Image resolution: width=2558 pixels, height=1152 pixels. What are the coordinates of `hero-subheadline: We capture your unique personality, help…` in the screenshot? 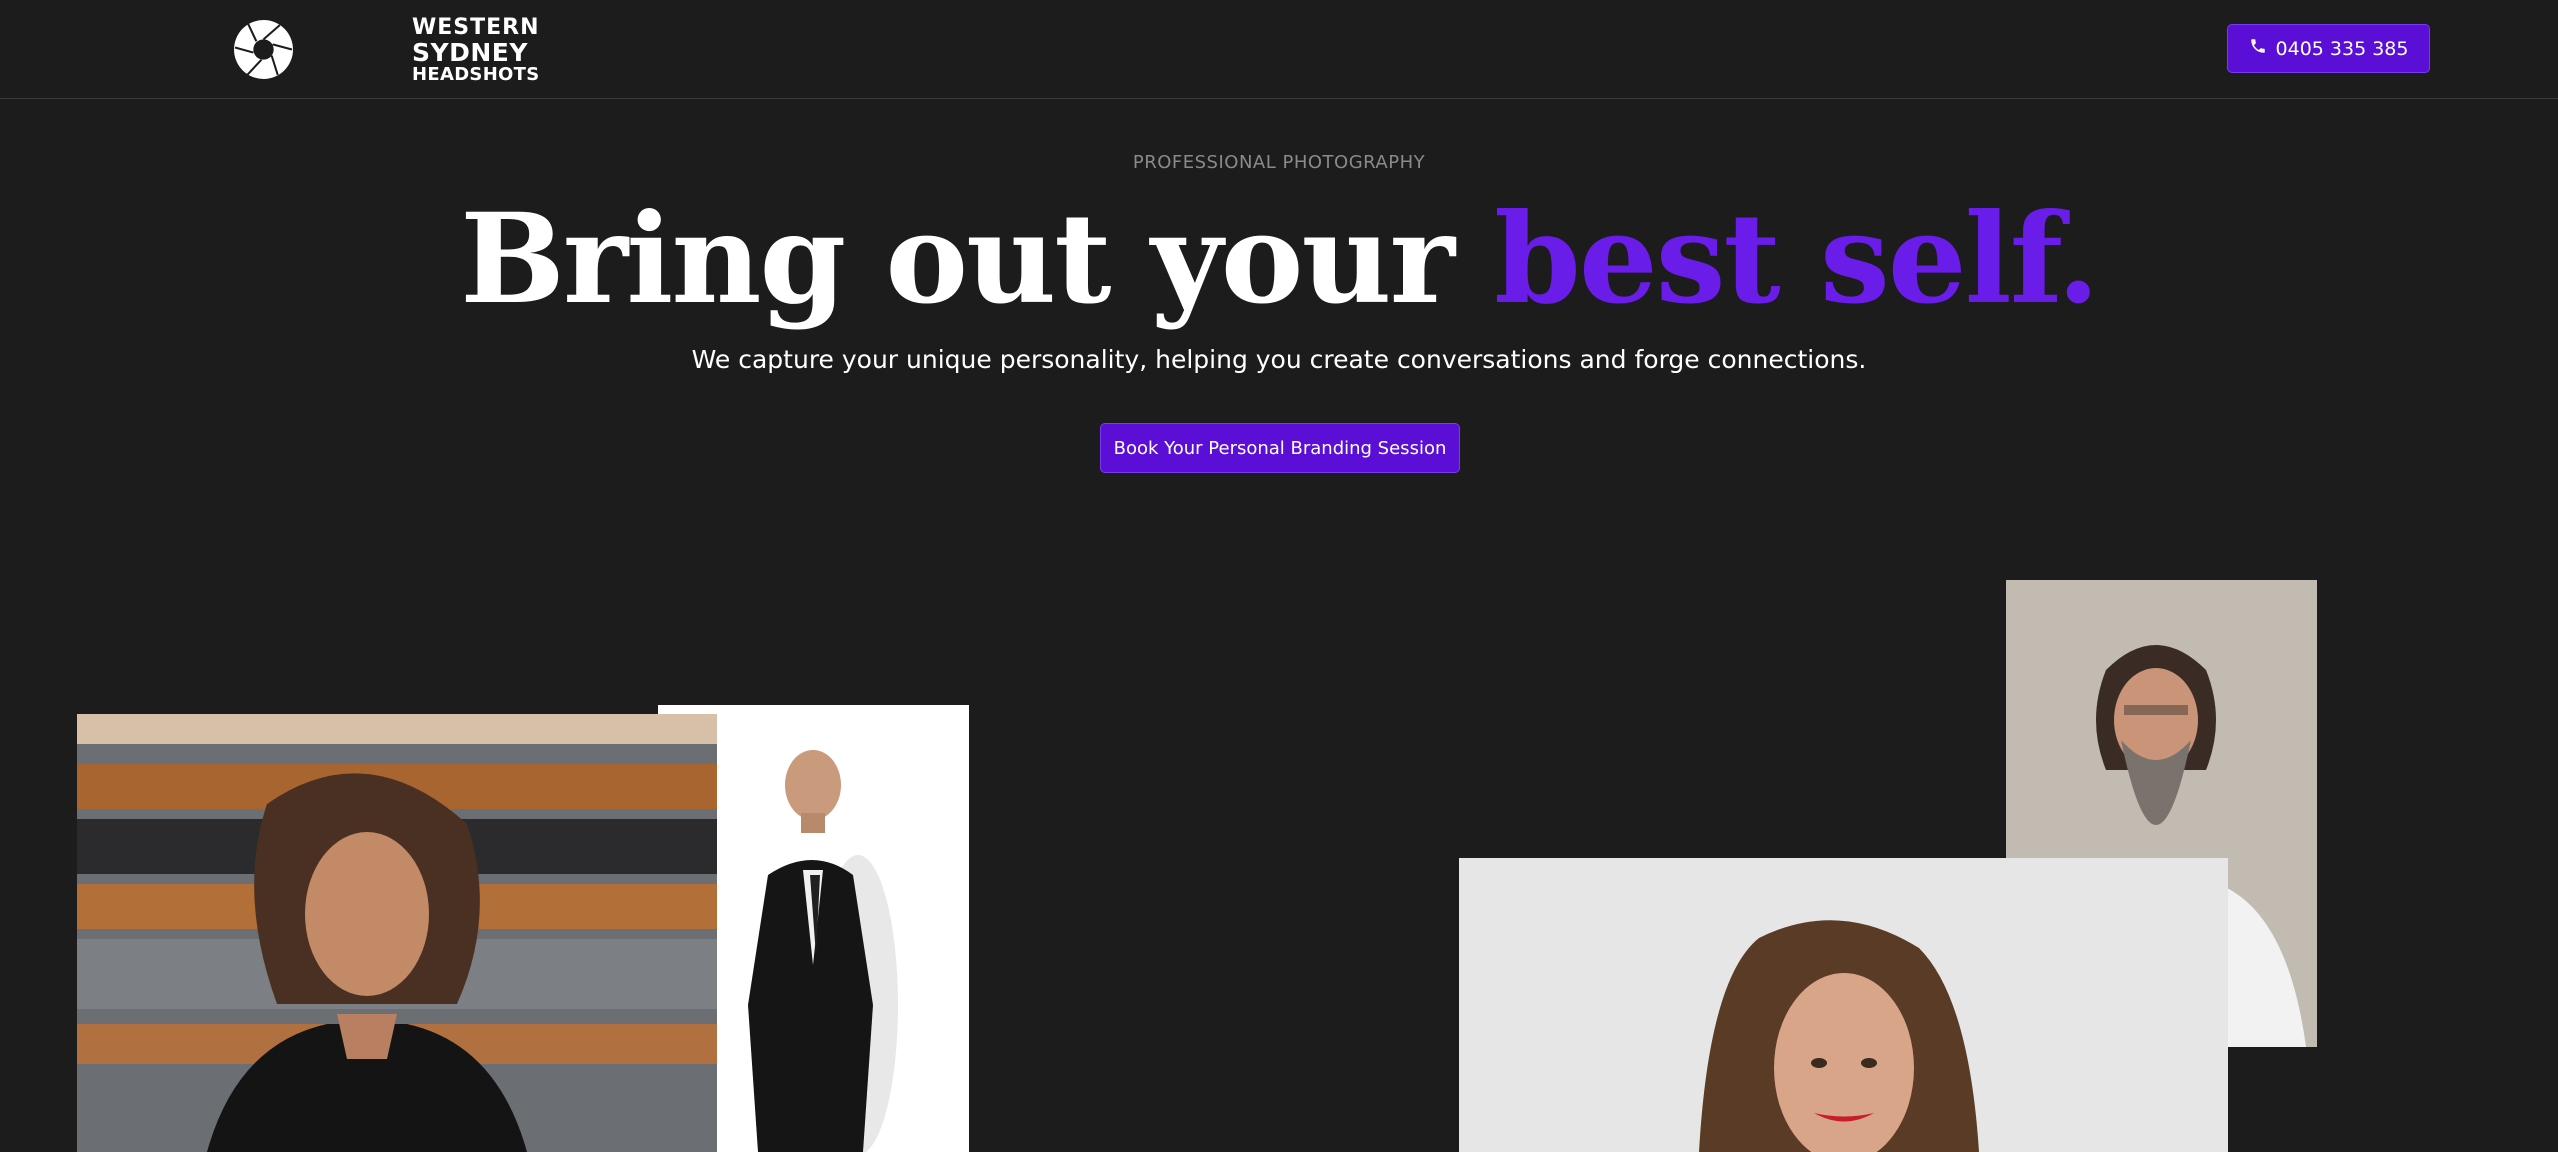 It's located at (1279, 359).